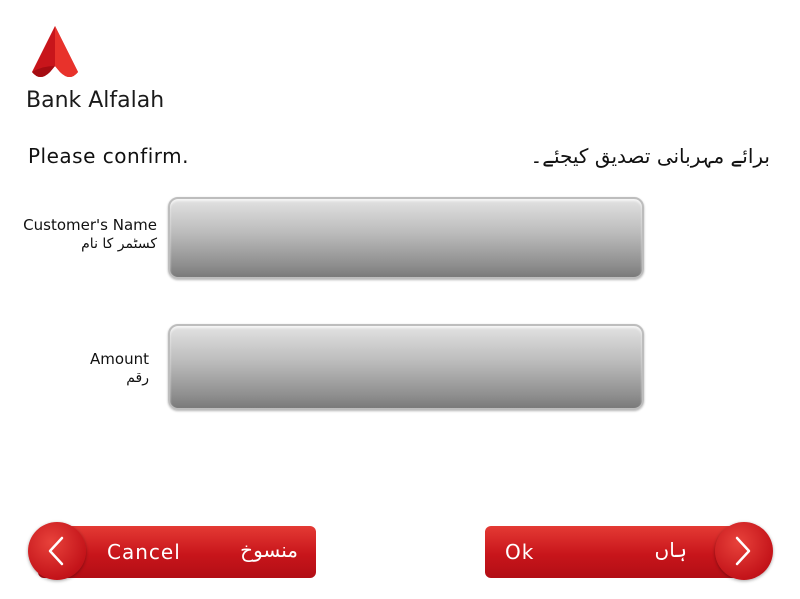 The image size is (800, 599). I want to click on customer-name-field, so click(406, 238).